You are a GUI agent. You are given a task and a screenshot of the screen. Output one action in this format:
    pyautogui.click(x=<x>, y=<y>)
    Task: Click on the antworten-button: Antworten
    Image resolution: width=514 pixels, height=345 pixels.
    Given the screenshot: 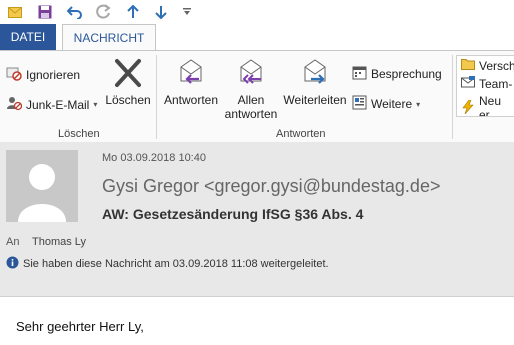 What is the action you would take?
    pyautogui.click(x=191, y=82)
    